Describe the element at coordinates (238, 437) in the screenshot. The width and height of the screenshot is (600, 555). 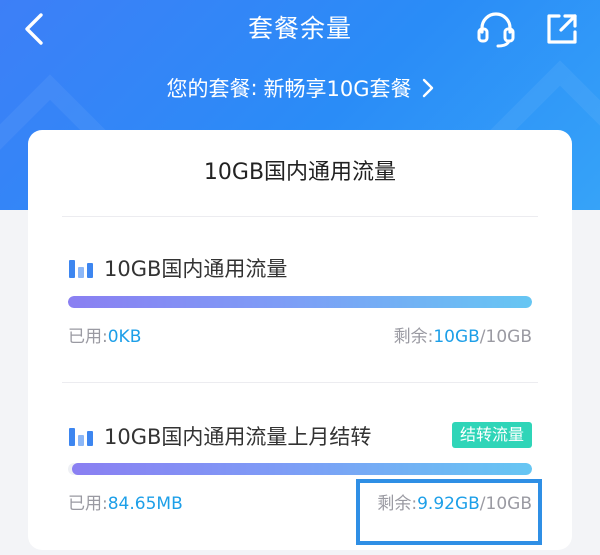
I see `section-title: 10GB国内通用流量上月结转` at that location.